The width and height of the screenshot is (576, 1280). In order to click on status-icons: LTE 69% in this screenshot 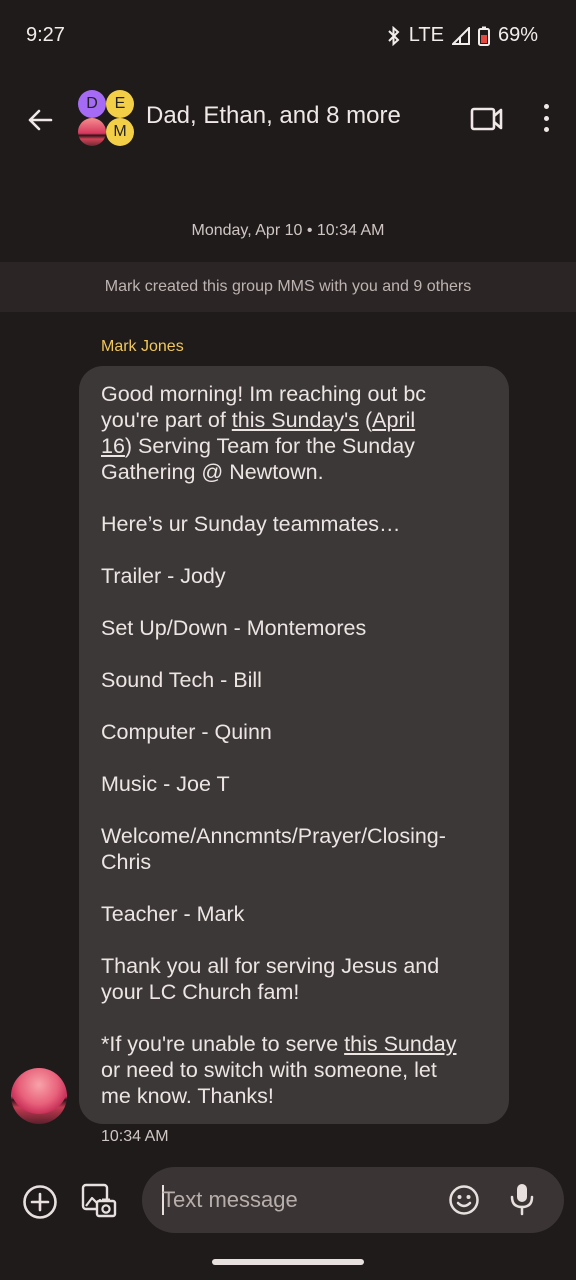, I will do `click(462, 35)`.